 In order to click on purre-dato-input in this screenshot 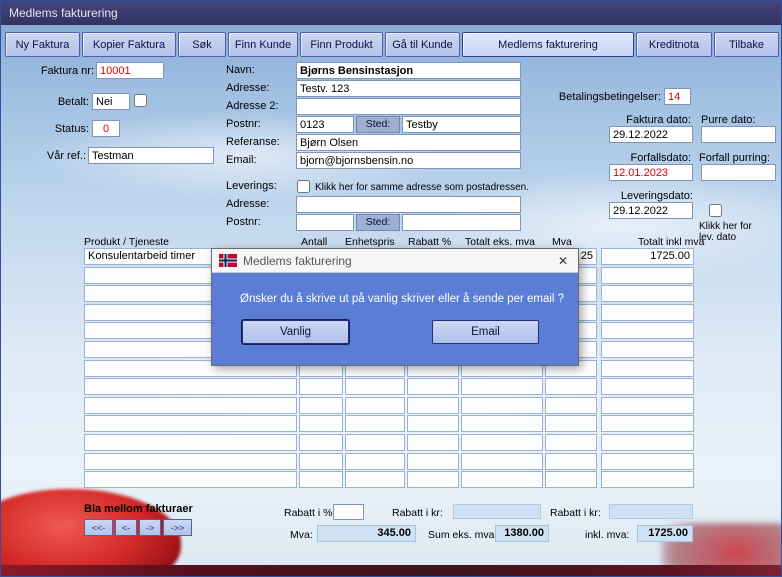, I will do `click(738, 134)`.